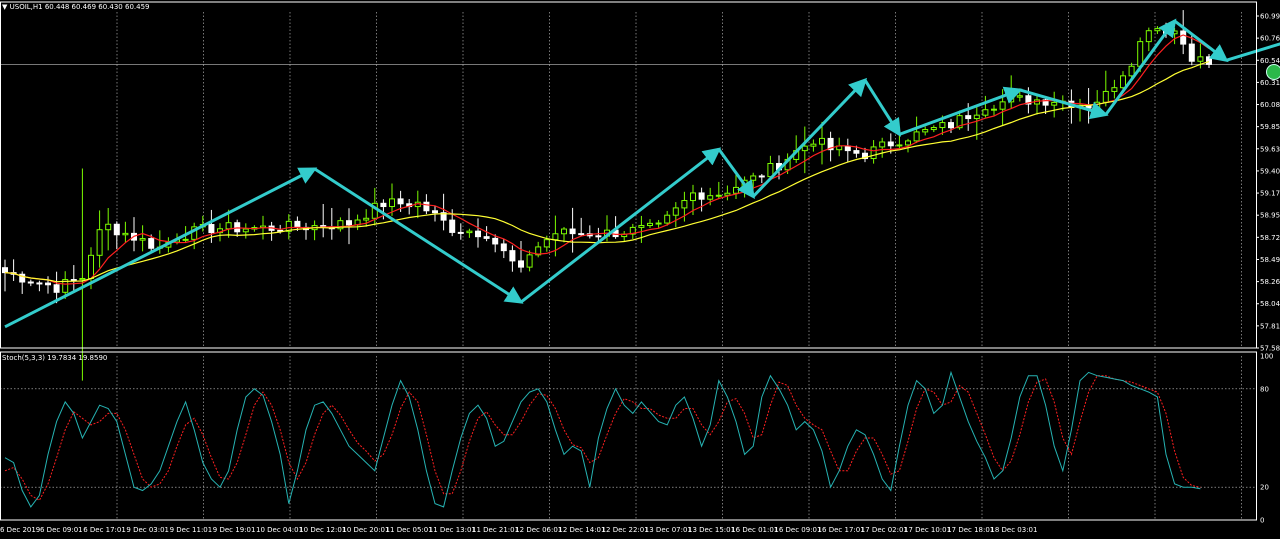  What do you see at coordinates (409, 530) in the screenshot?
I see `time-tick-label: 11 Dec 05:01` at bounding box center [409, 530].